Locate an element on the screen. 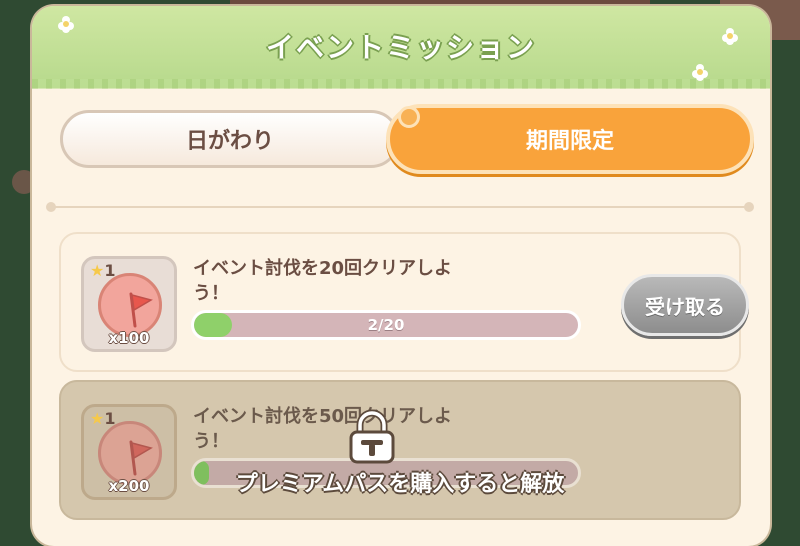 The width and height of the screenshot is (800, 546). panel-header: イベントミッション is located at coordinates (401, 47).